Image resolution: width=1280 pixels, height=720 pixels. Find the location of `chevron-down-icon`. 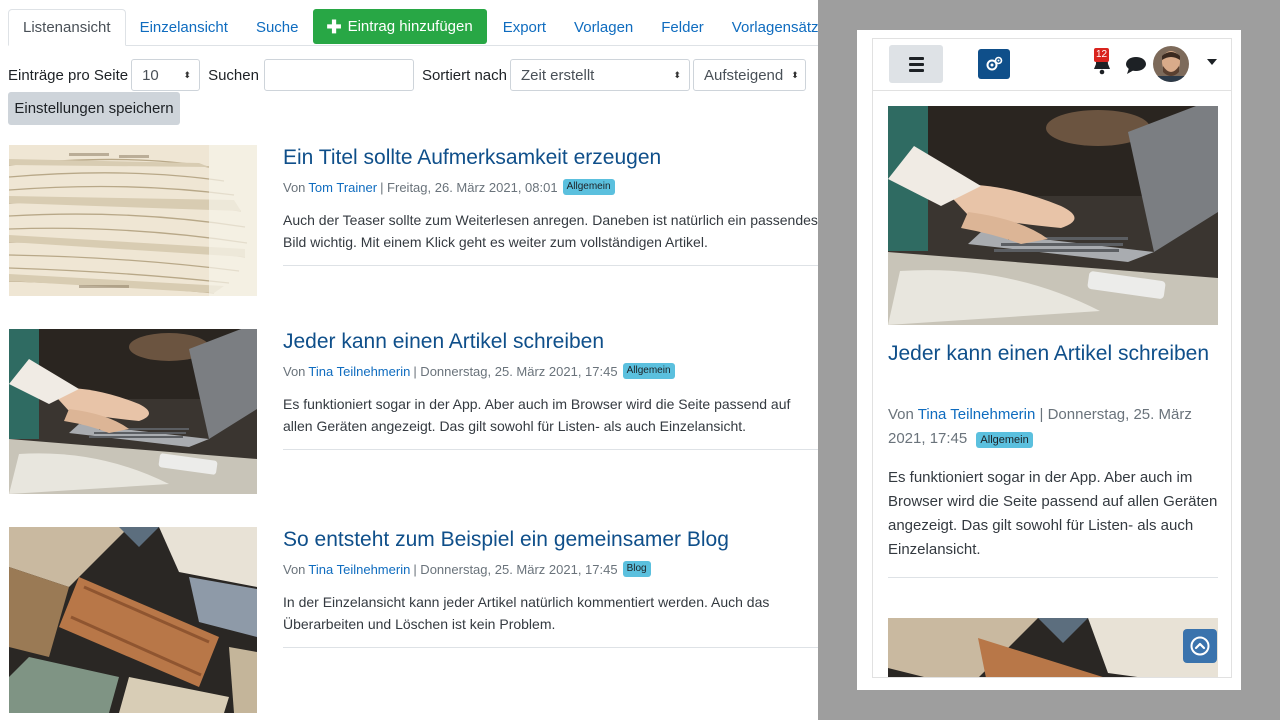

chevron-down-icon is located at coordinates (1212, 62).